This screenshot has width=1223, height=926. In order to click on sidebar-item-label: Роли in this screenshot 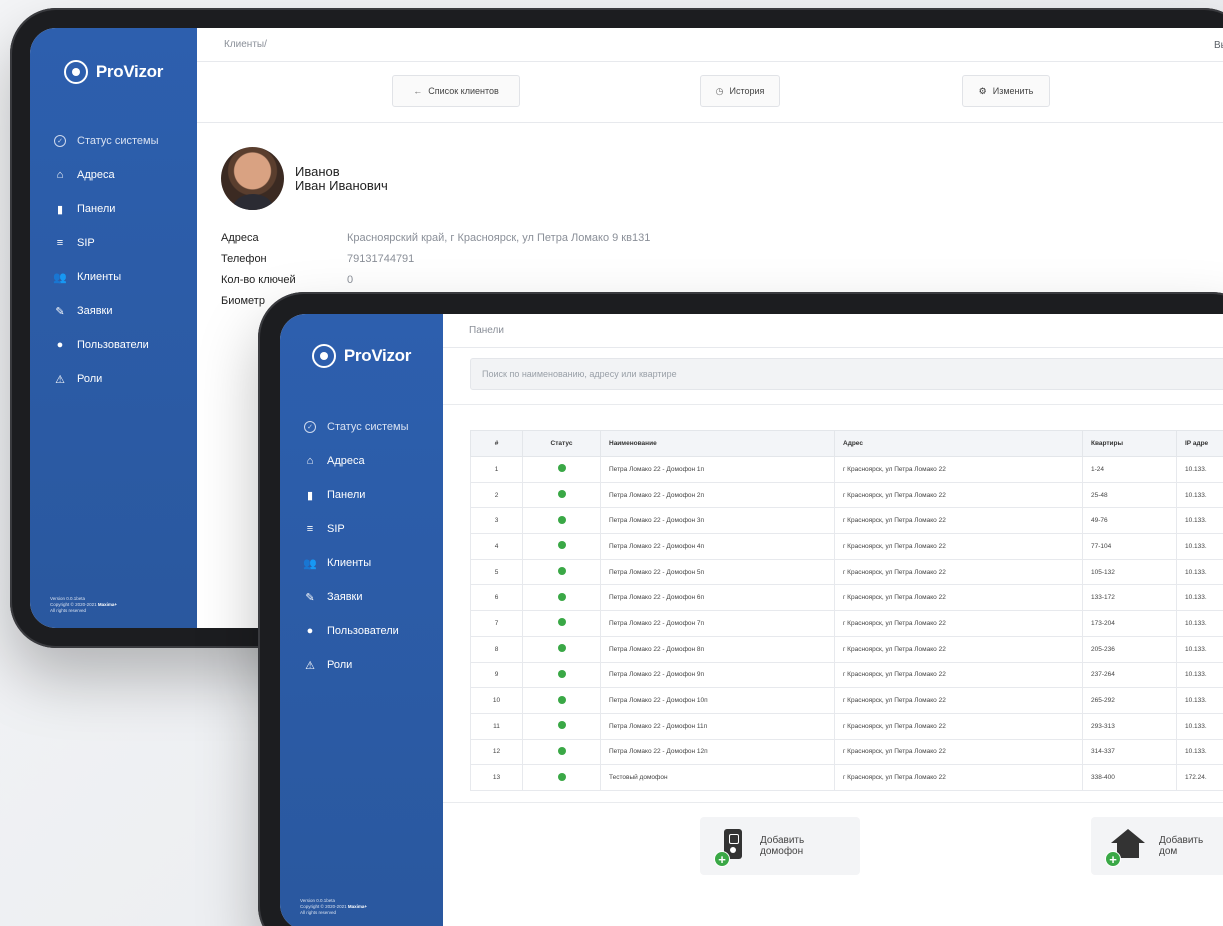, I will do `click(340, 665)`.